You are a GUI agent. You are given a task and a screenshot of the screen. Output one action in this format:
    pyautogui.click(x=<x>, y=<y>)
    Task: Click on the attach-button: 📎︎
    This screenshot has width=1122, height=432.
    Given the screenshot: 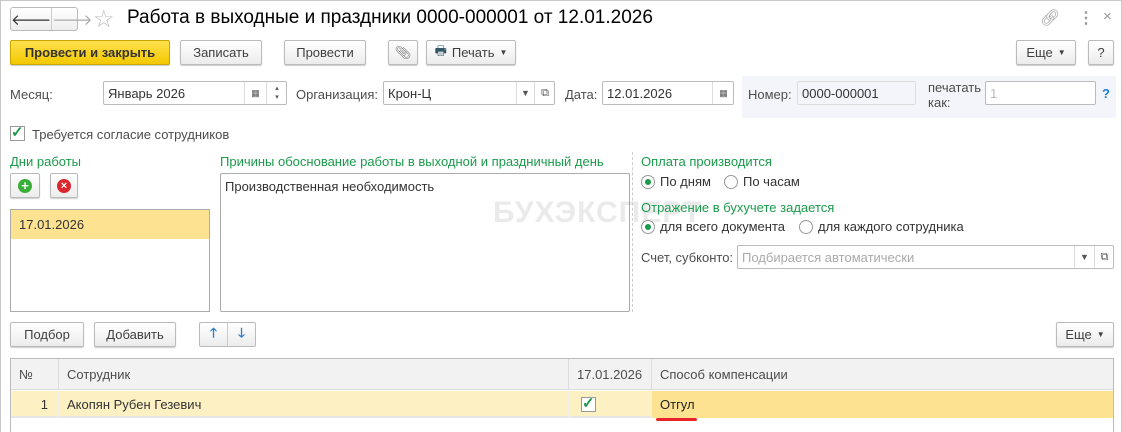 What is the action you would take?
    pyautogui.click(x=403, y=52)
    